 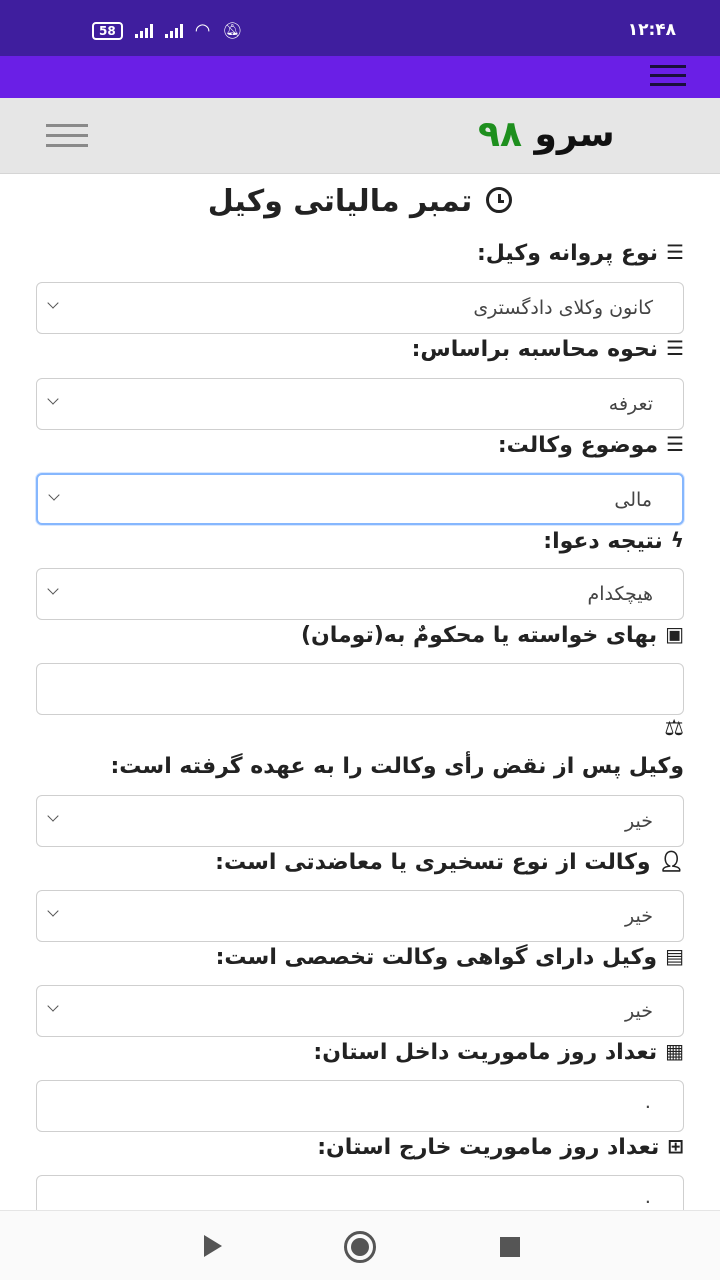 I want to click on home-icon, so click(x=360, y=1247).